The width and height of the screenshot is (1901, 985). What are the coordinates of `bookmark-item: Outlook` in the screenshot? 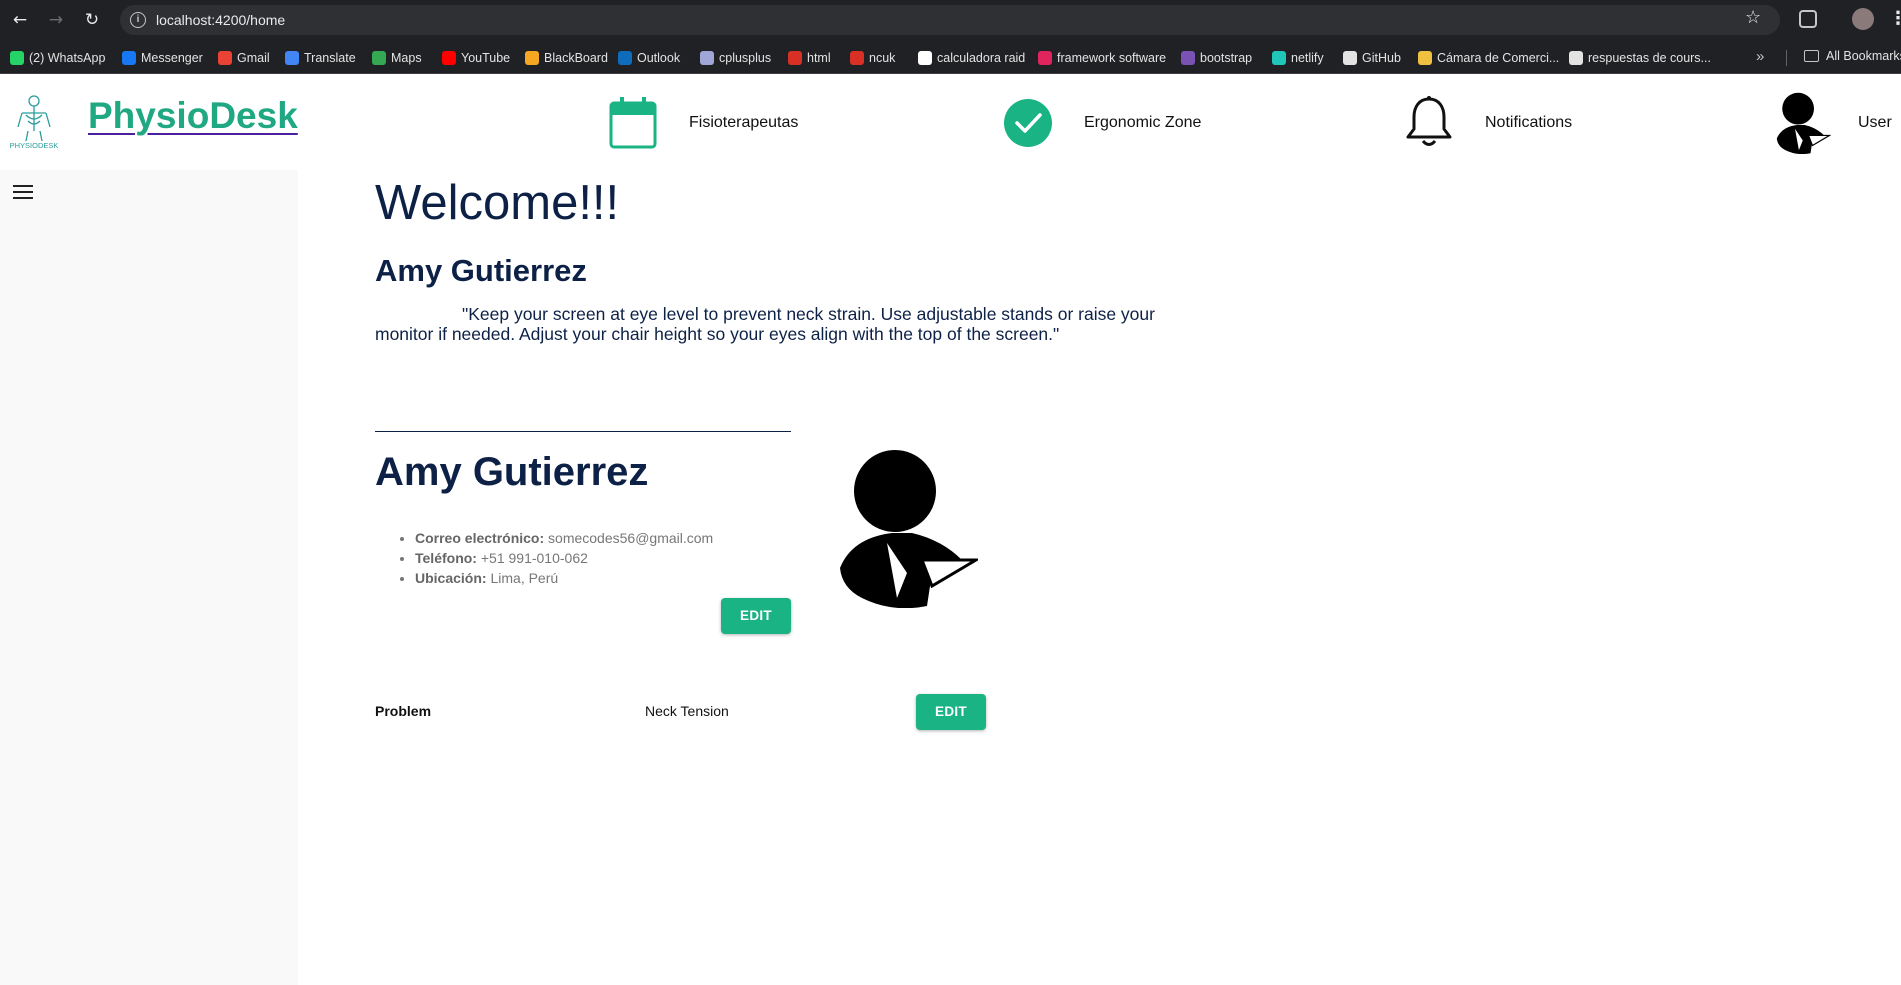 It's located at (649, 57).